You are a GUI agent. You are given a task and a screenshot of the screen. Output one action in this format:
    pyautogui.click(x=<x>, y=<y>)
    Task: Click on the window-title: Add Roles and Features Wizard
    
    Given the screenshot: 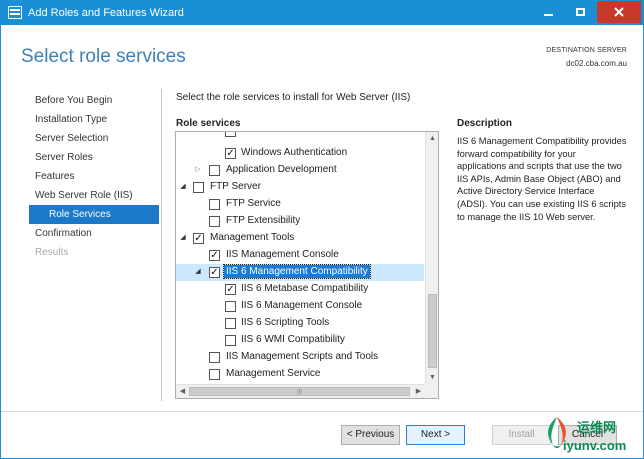 What is the action you would take?
    pyautogui.click(x=106, y=13)
    